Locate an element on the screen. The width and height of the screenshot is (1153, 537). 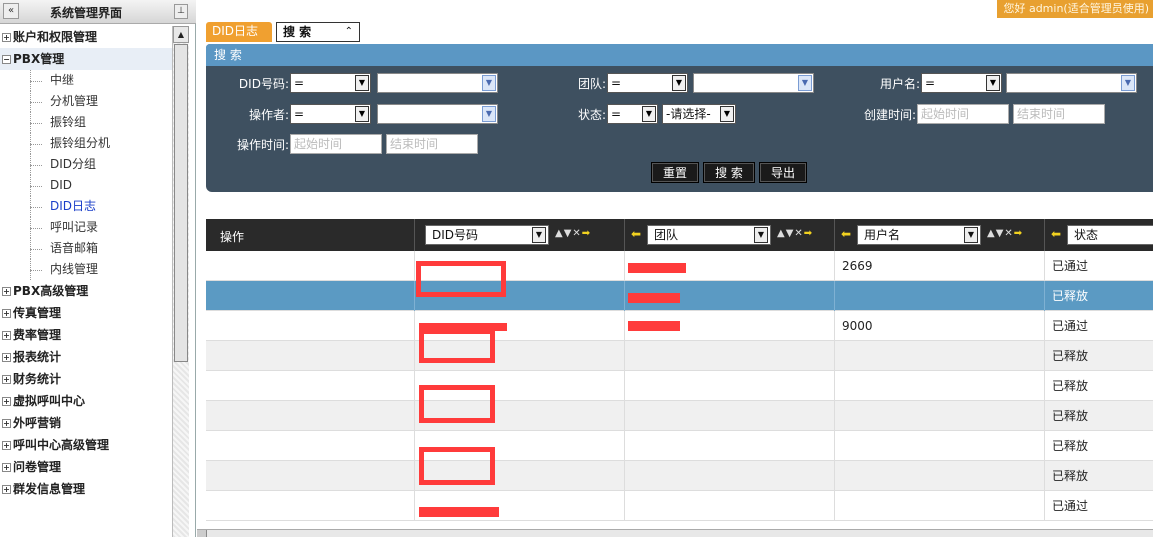
op-time-from-input: 起始时间 is located at coordinates (336, 144).